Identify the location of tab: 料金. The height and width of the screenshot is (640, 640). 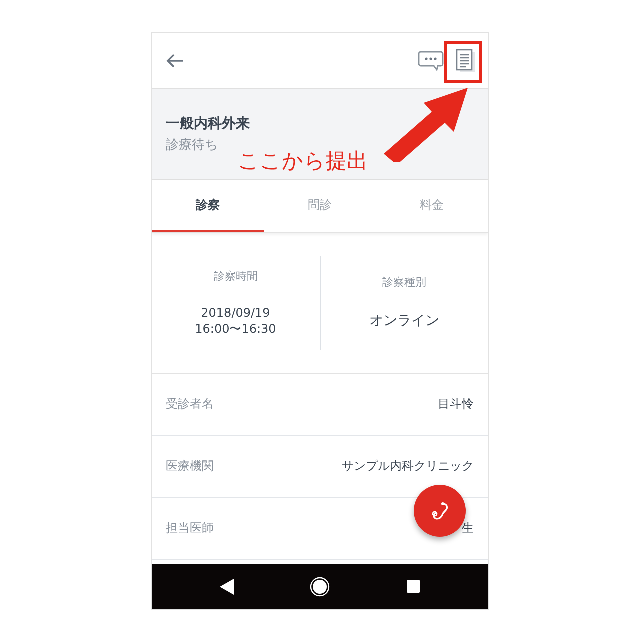
(432, 206).